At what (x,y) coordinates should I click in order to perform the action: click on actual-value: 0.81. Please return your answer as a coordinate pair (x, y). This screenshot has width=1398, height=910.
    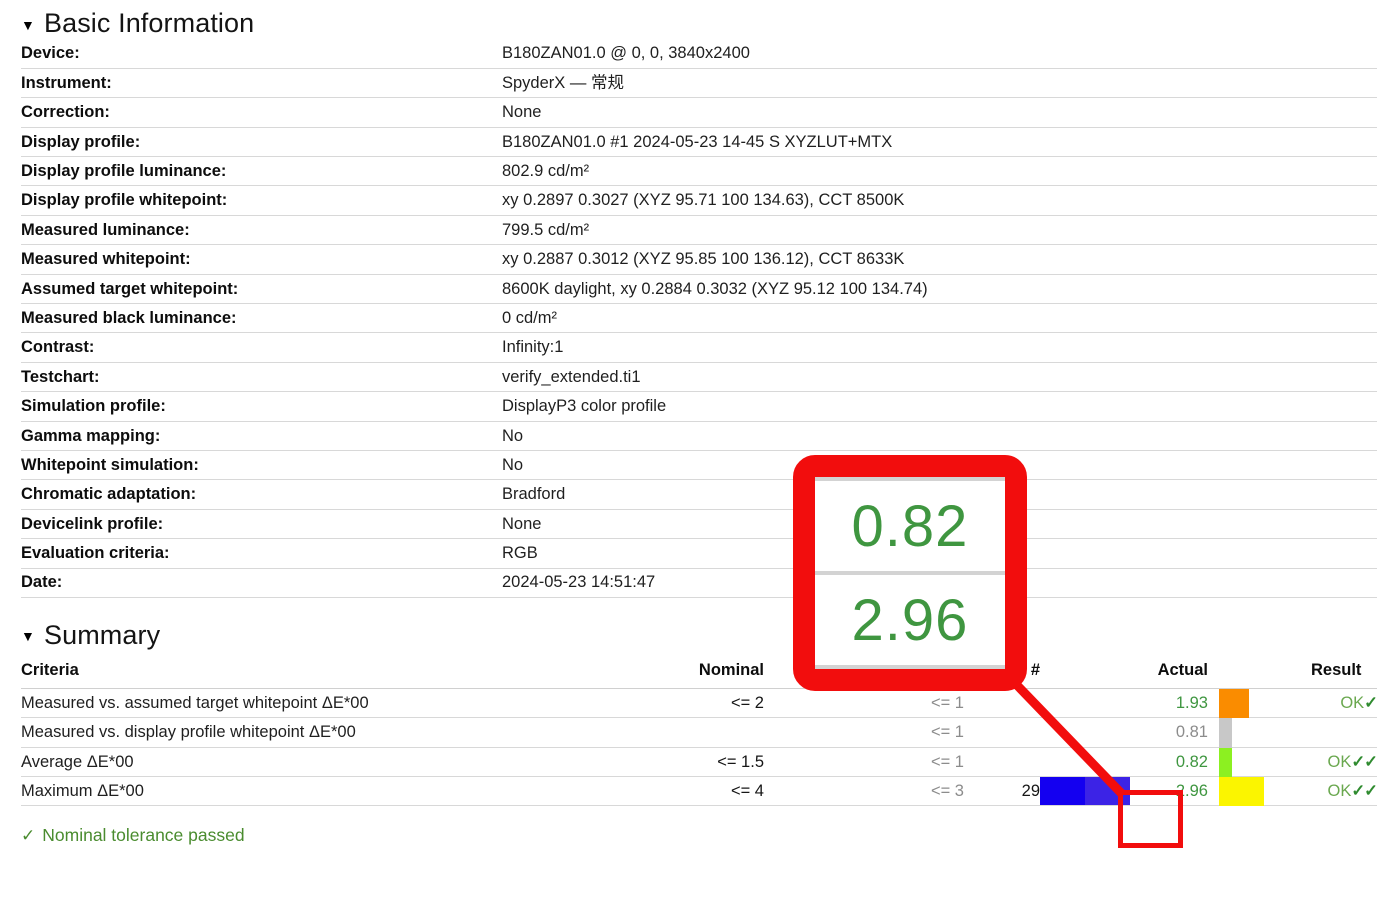
    Looking at the image, I should click on (1173, 732).